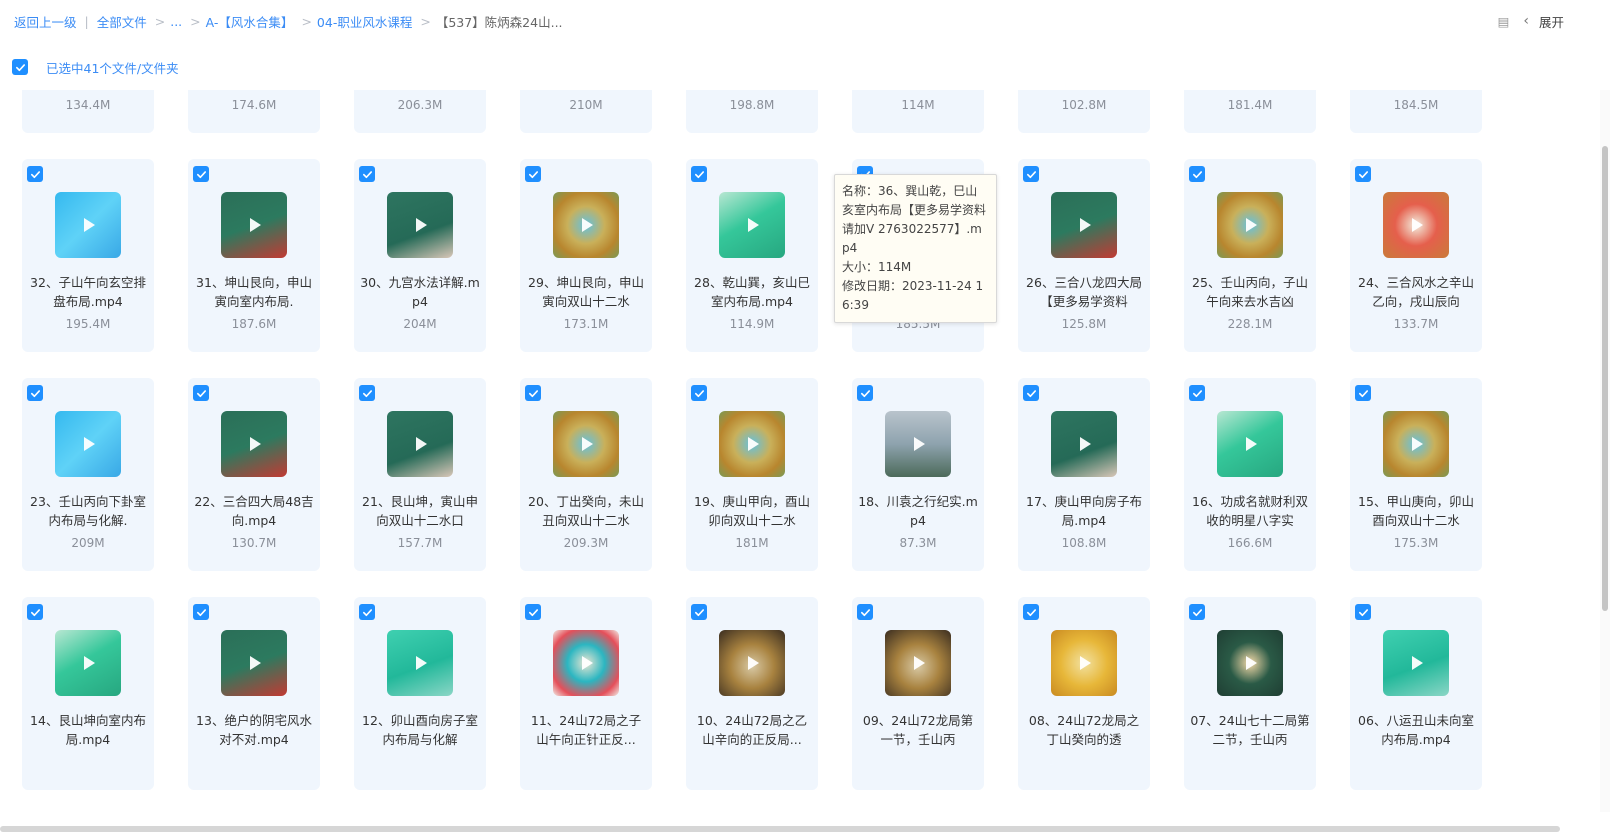 Image resolution: width=1610 pixels, height=836 pixels. I want to click on file-name: 36、巽山乾，巳山亥室内布局【更多, so click(918, 92).